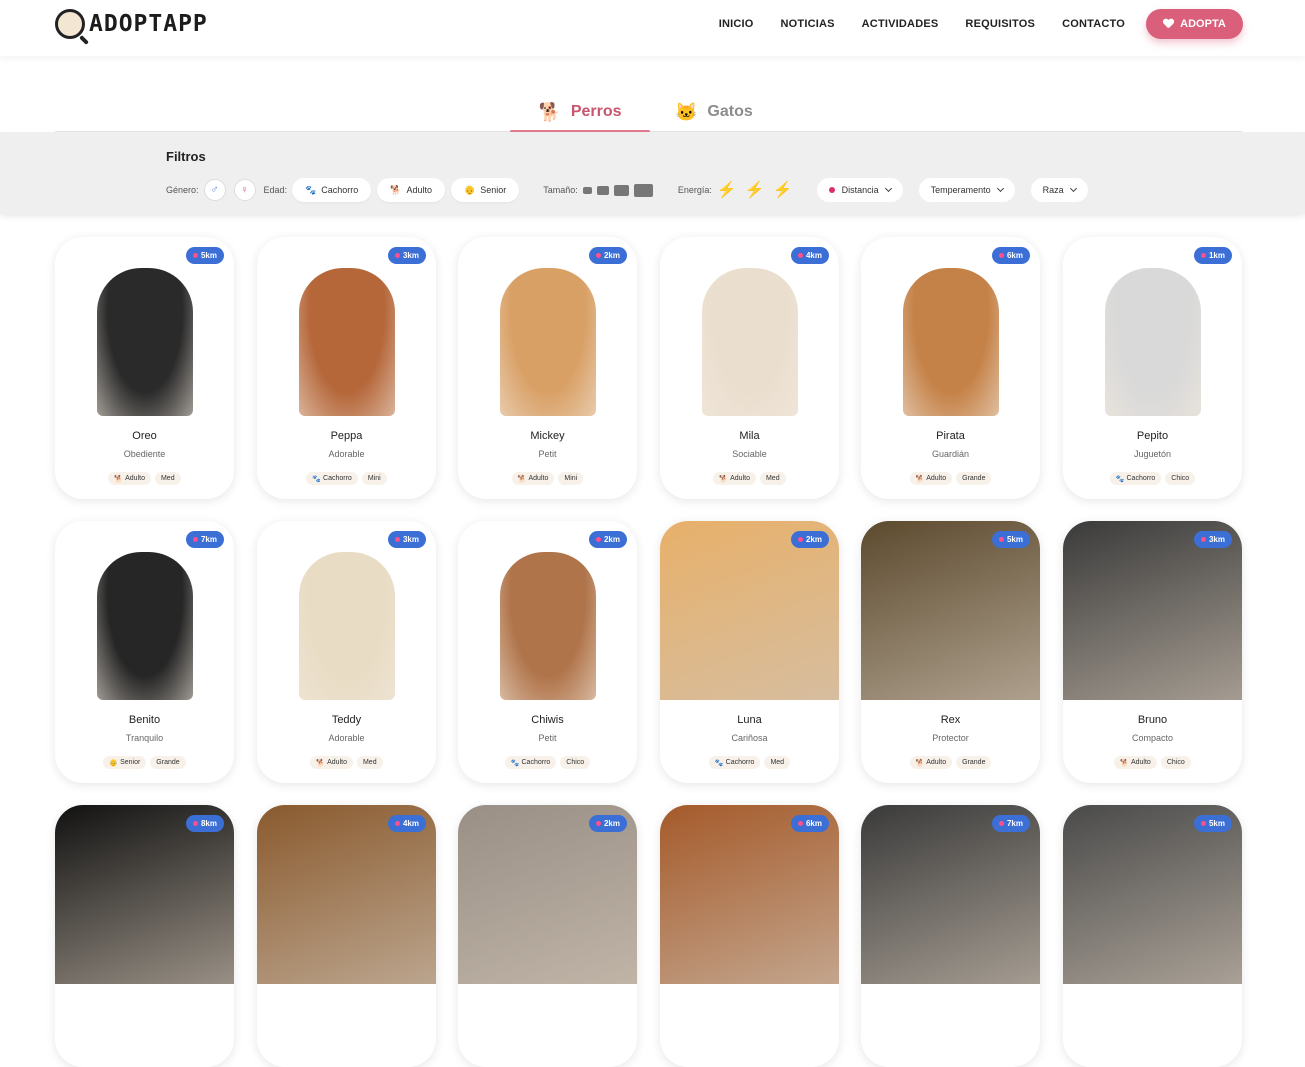 This screenshot has height=1067, width=1305. Describe the element at coordinates (1152, 762) in the screenshot. I see `pet-tags: 🐕 Adulto Chico` at that location.